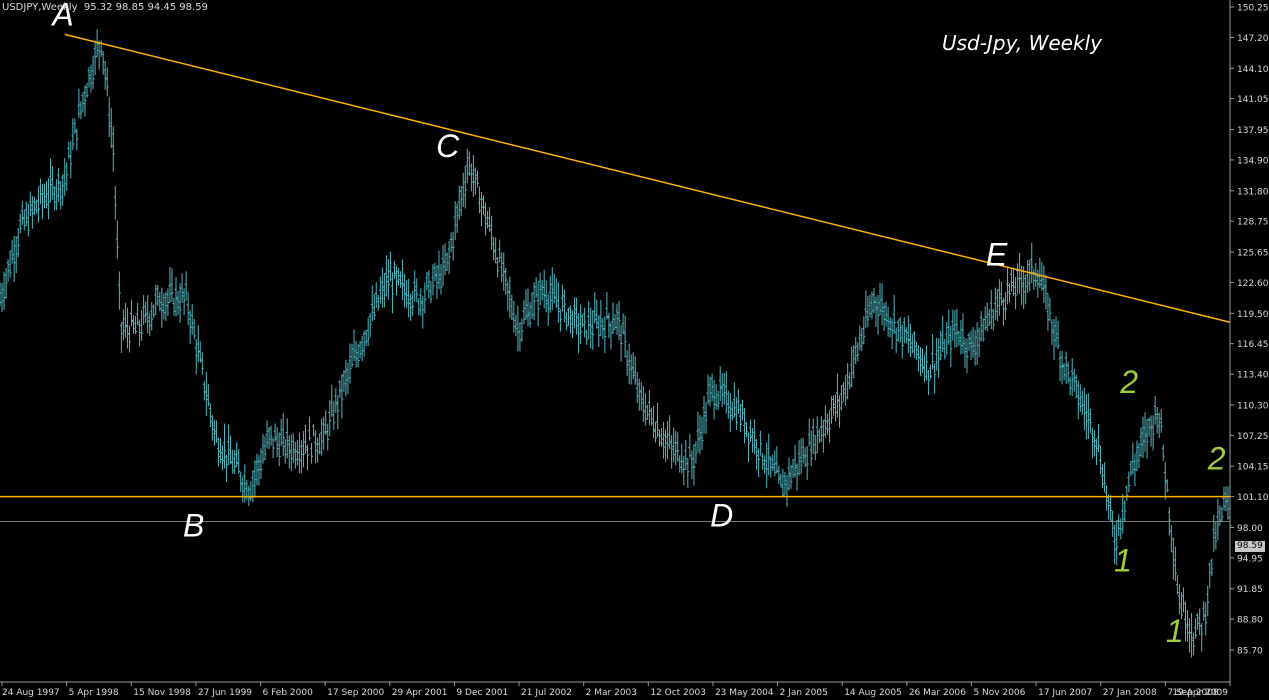 Image resolution: width=1269 pixels, height=700 pixels. What do you see at coordinates (1250, 559) in the screenshot?
I see `y-tick-label: 94.95` at bounding box center [1250, 559].